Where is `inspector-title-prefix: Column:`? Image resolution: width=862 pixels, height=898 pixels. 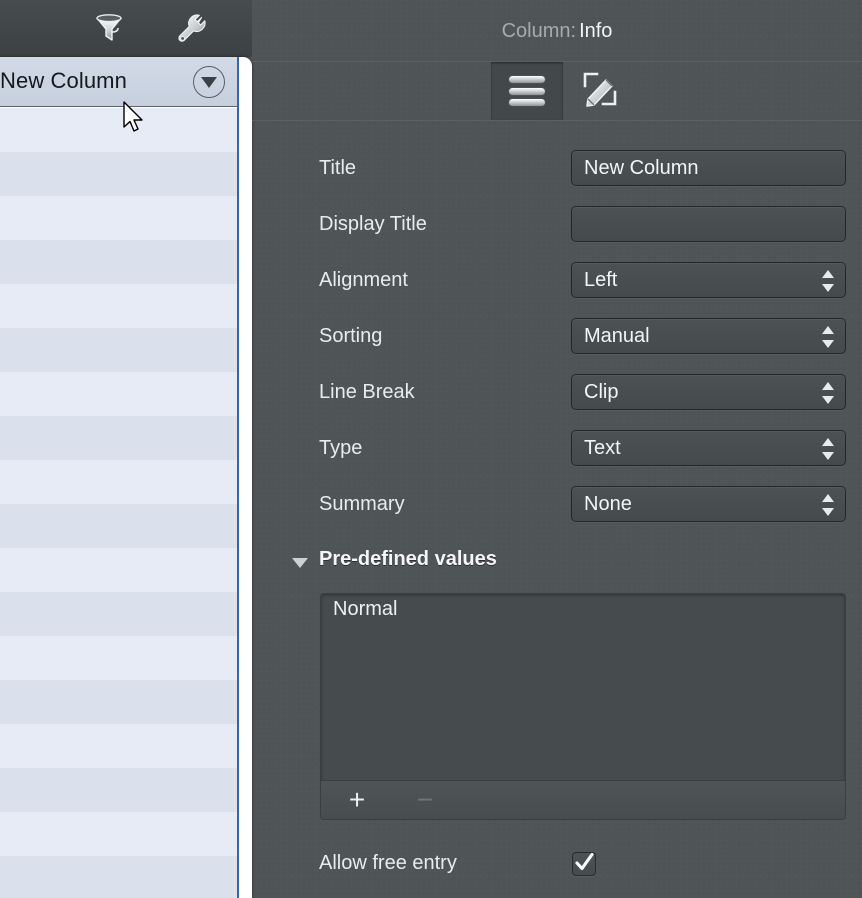
inspector-title-prefix: Column: is located at coordinates (539, 31).